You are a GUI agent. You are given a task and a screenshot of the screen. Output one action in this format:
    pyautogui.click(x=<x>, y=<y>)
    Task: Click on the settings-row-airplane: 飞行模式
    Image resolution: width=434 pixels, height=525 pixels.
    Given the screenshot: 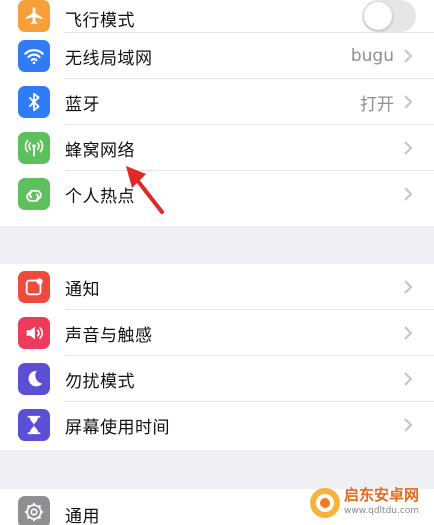 What is the action you would take?
    pyautogui.click(x=217, y=16)
    